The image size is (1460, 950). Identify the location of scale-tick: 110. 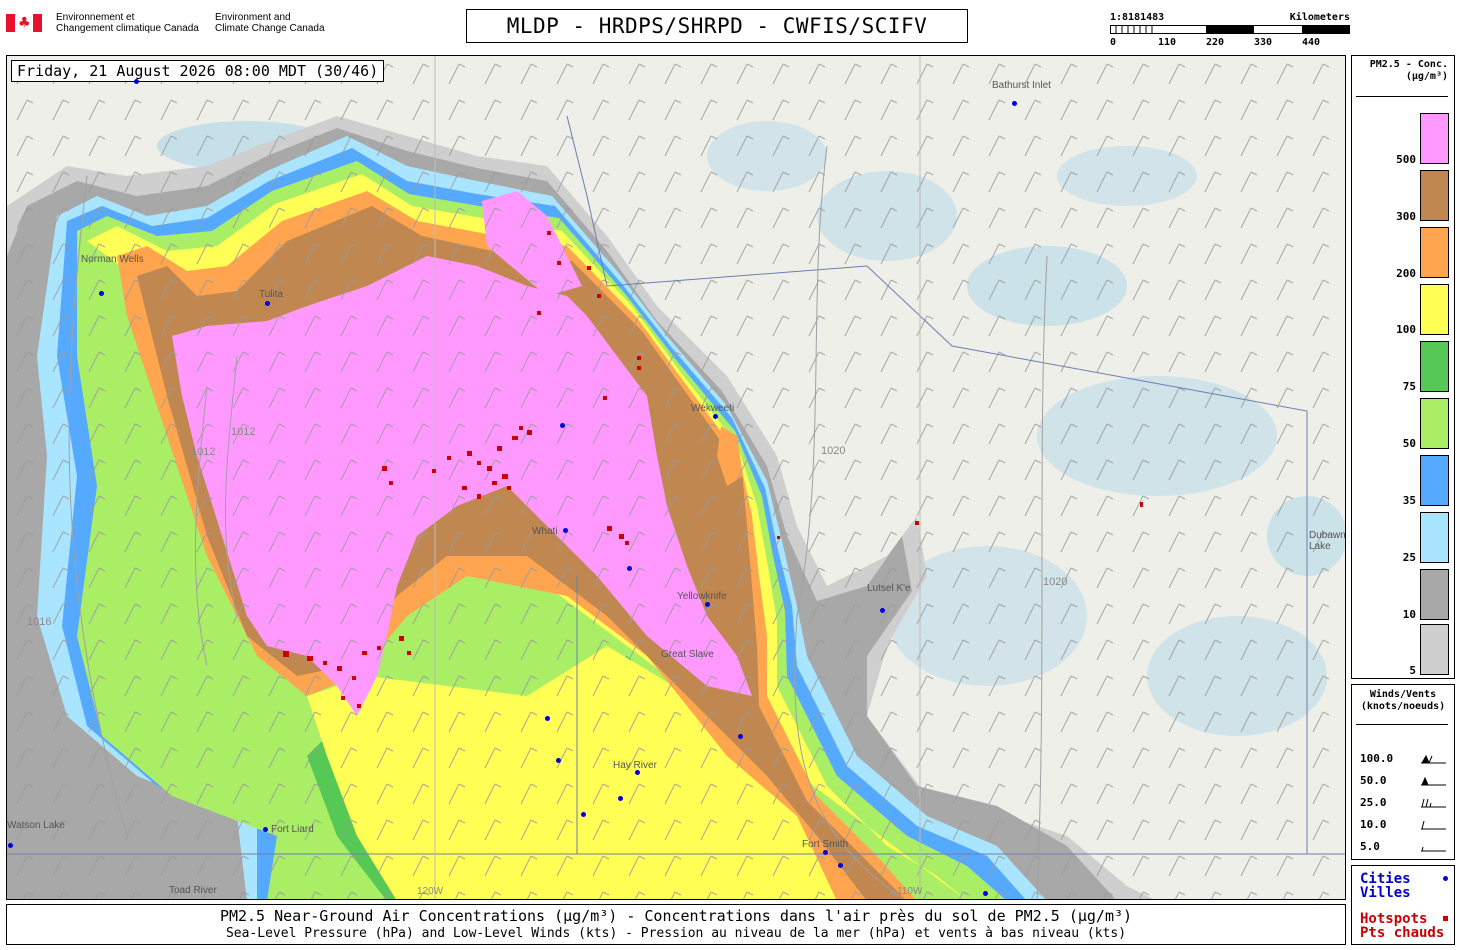
(1167, 42).